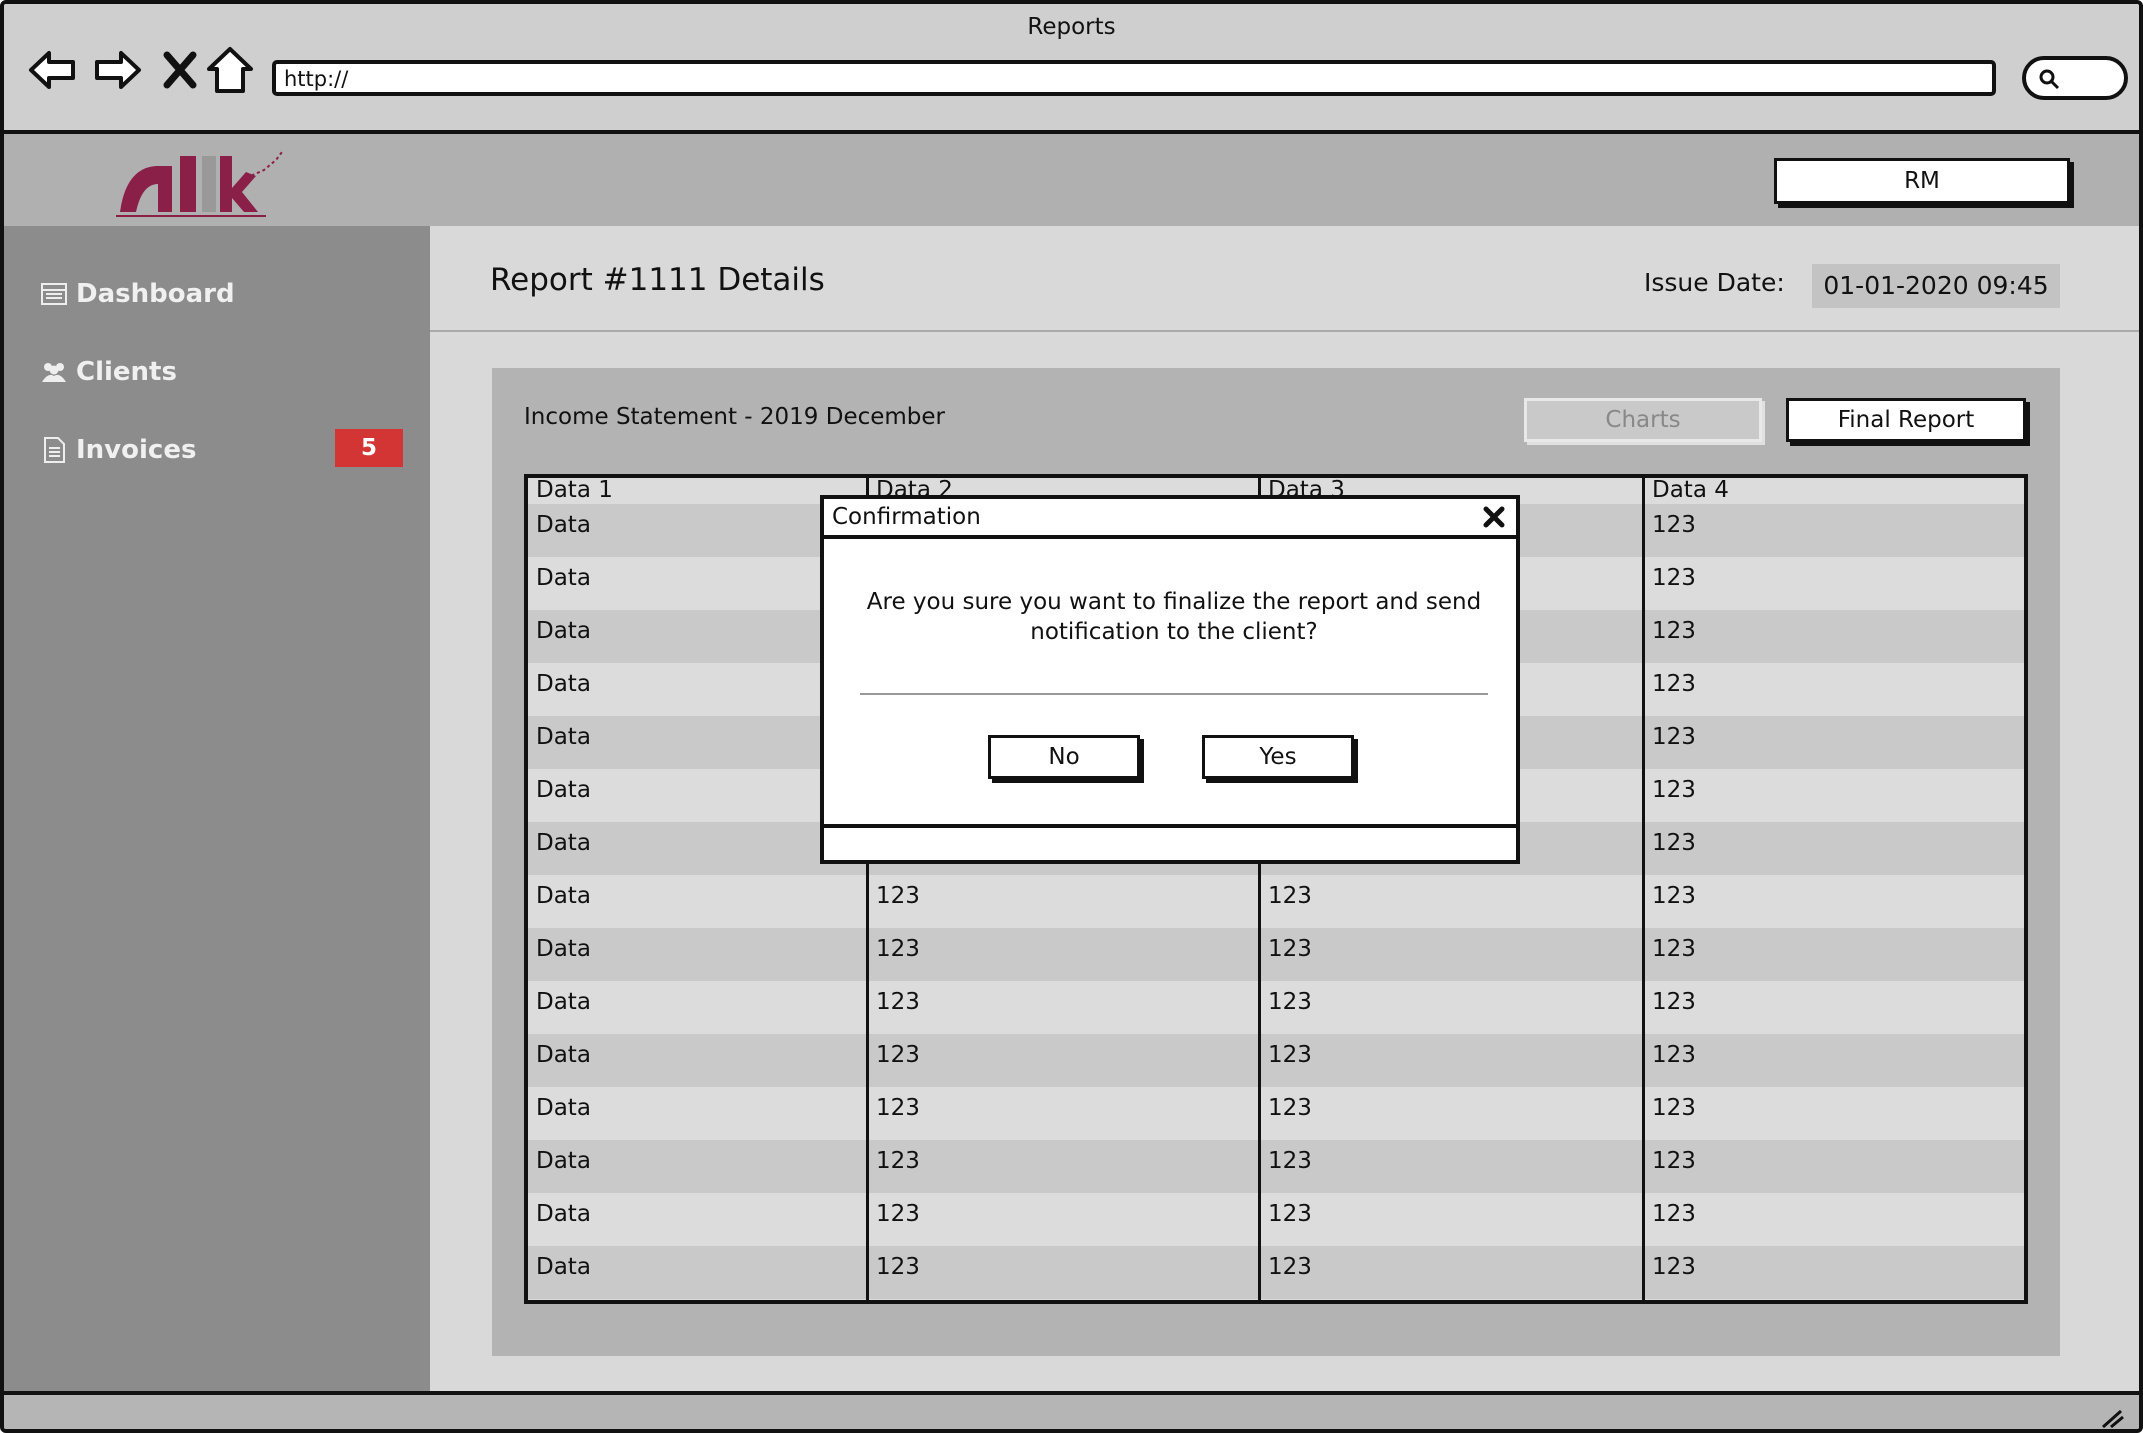 The image size is (2143, 1433). I want to click on user-menu-button: RM, so click(1922, 181).